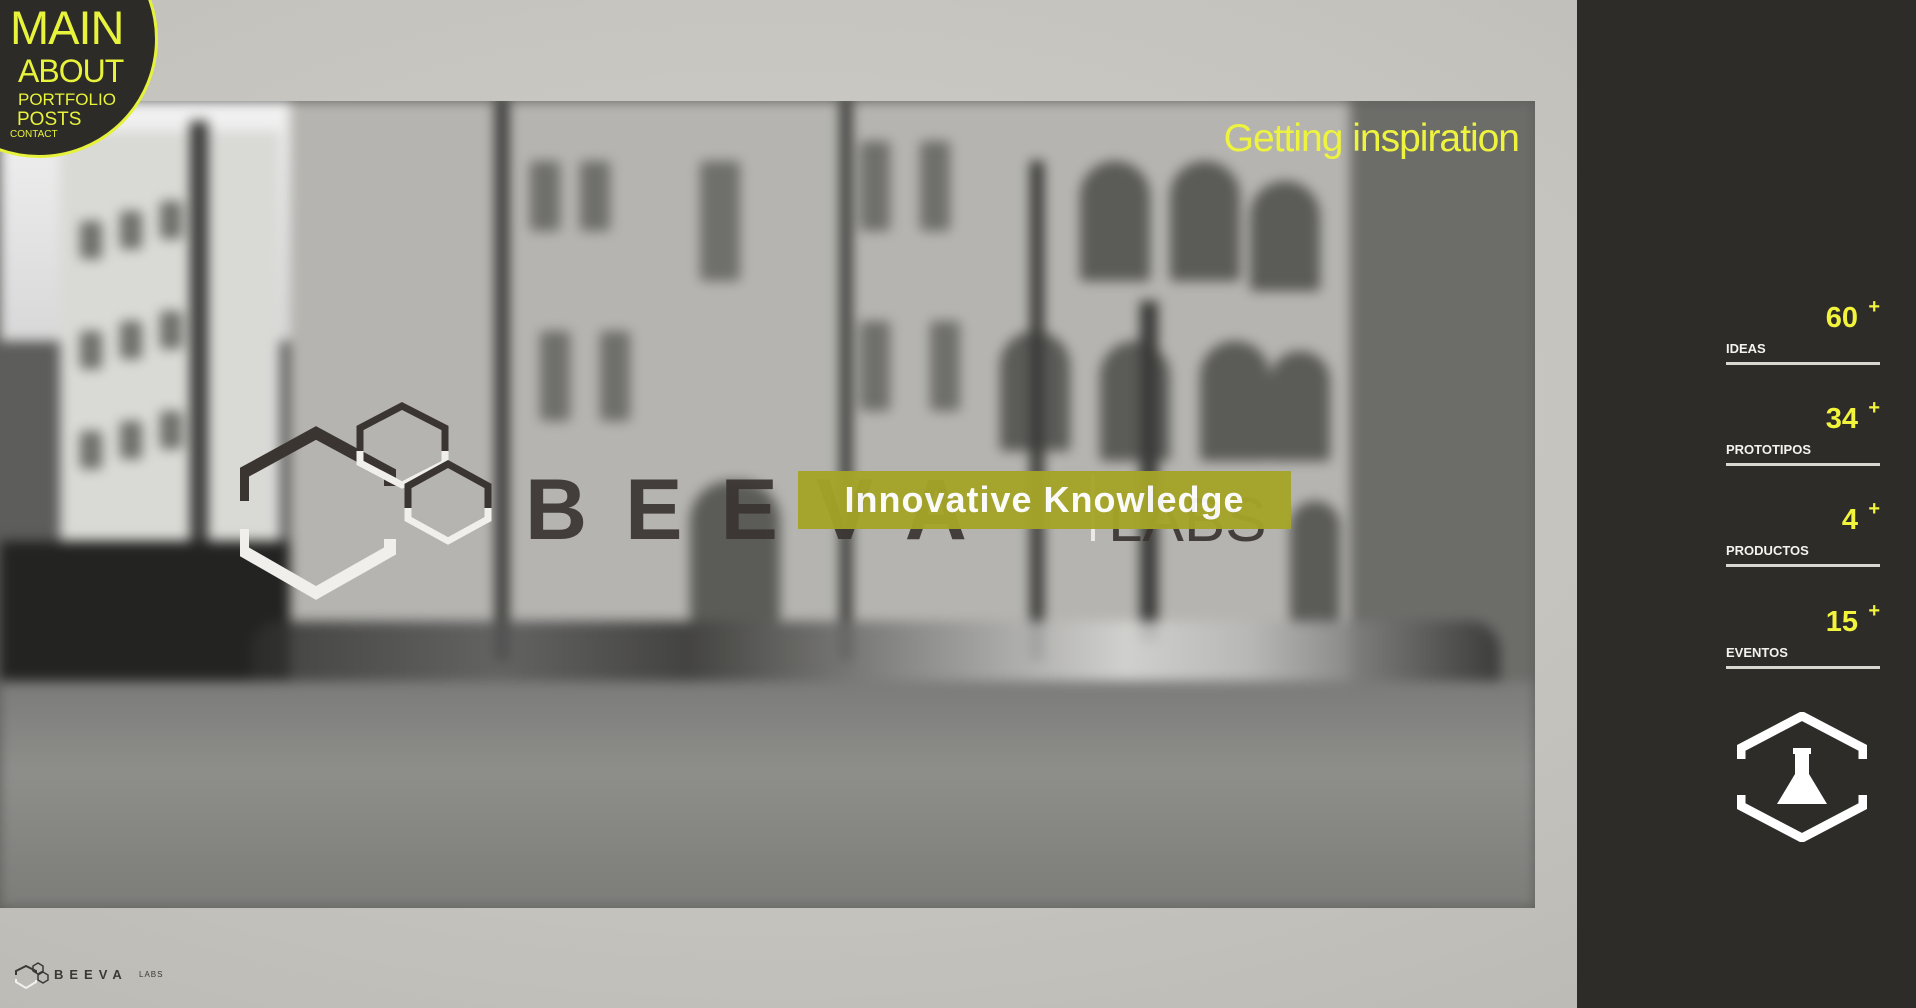 The height and width of the screenshot is (1008, 1916). I want to click on footer-logo-labs: LABS, so click(151, 974).